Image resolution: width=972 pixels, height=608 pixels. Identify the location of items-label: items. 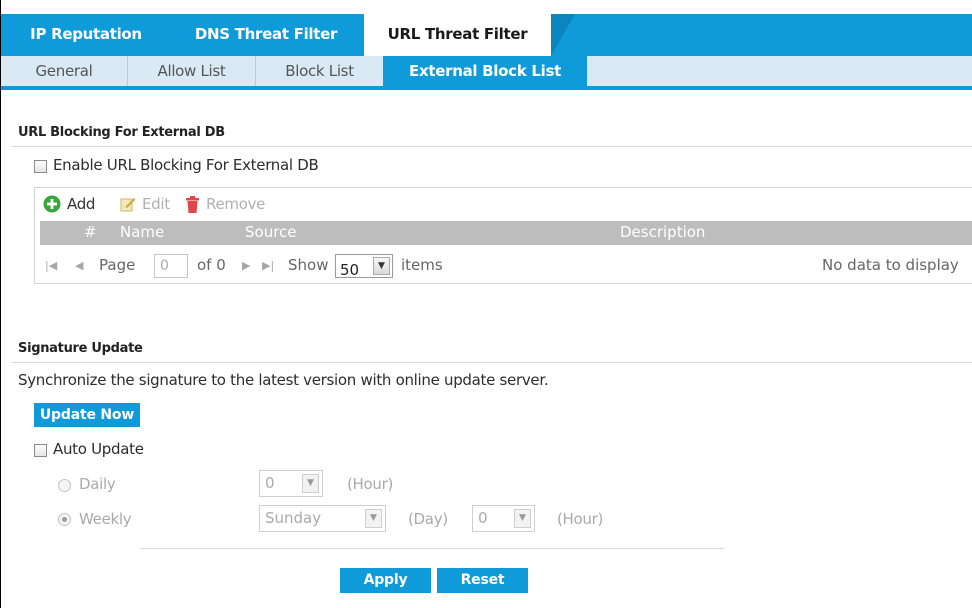
(422, 265).